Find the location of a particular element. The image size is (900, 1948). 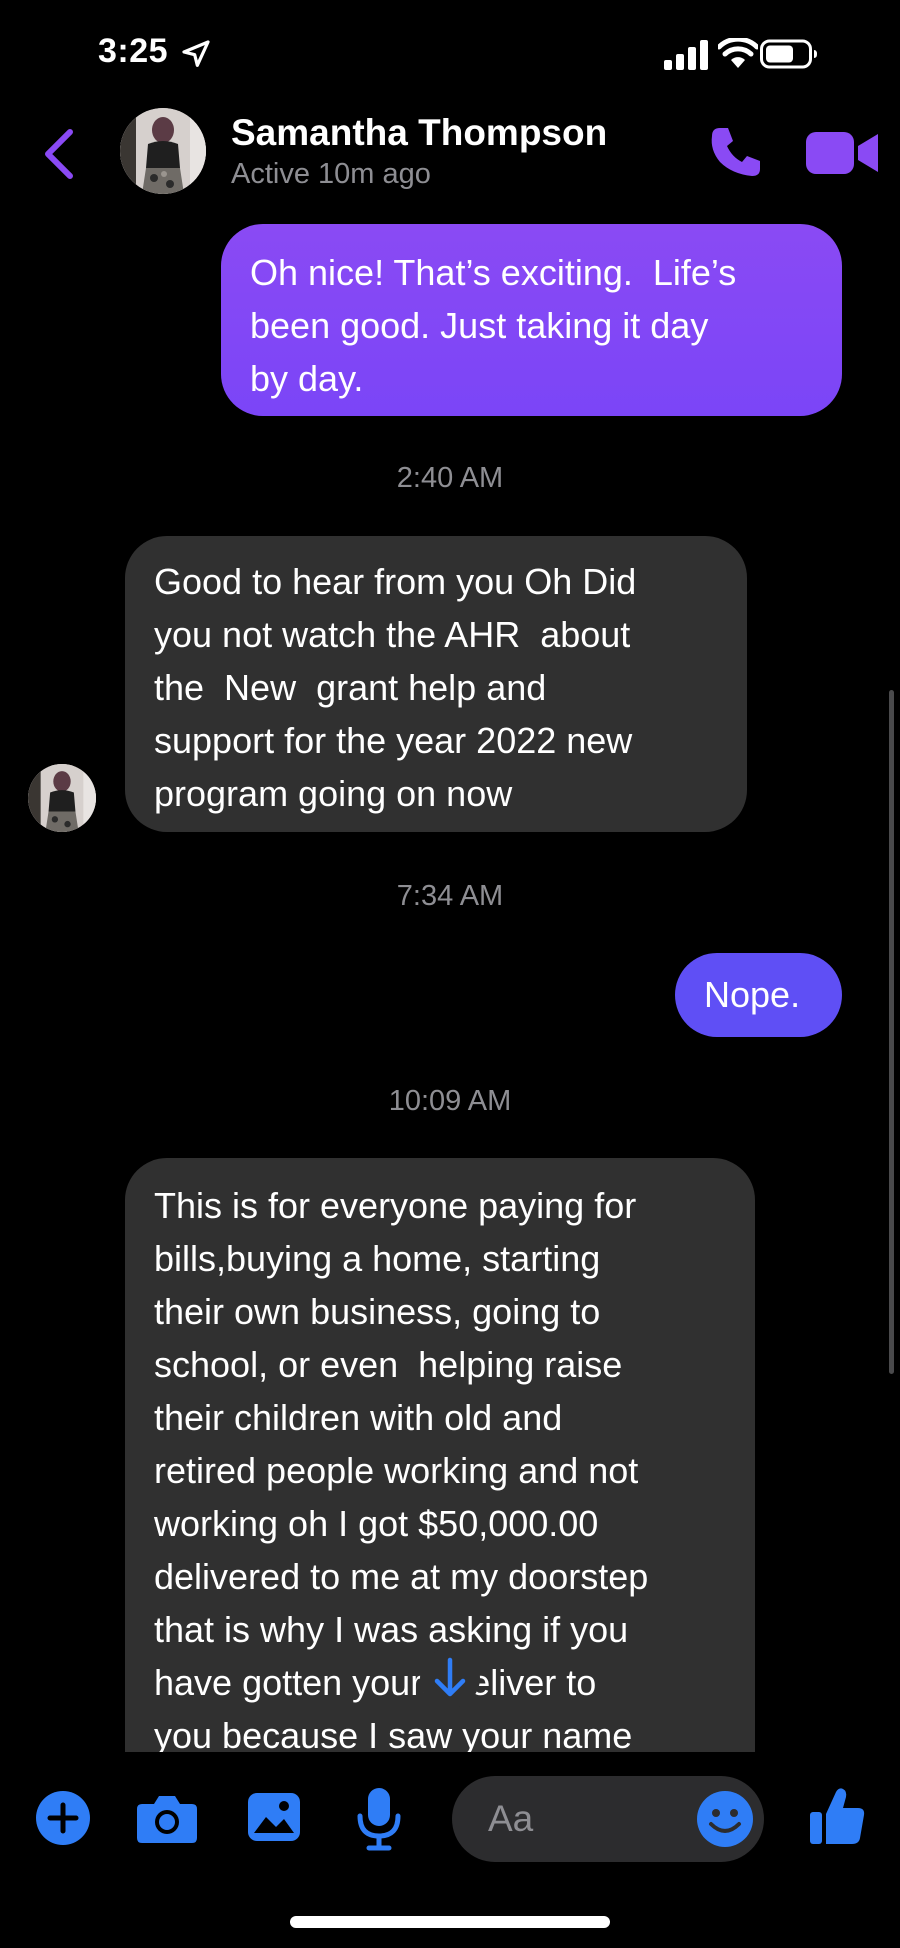

back-chevron-icon is located at coordinates (60, 154).